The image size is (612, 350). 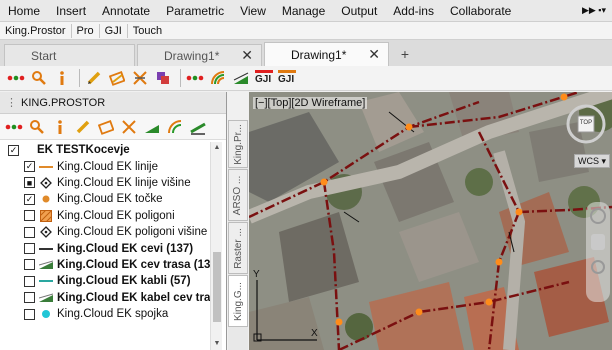 I want to click on toolbar-tabs: King.Prostor Pro GJI Touch, so click(x=306, y=31).